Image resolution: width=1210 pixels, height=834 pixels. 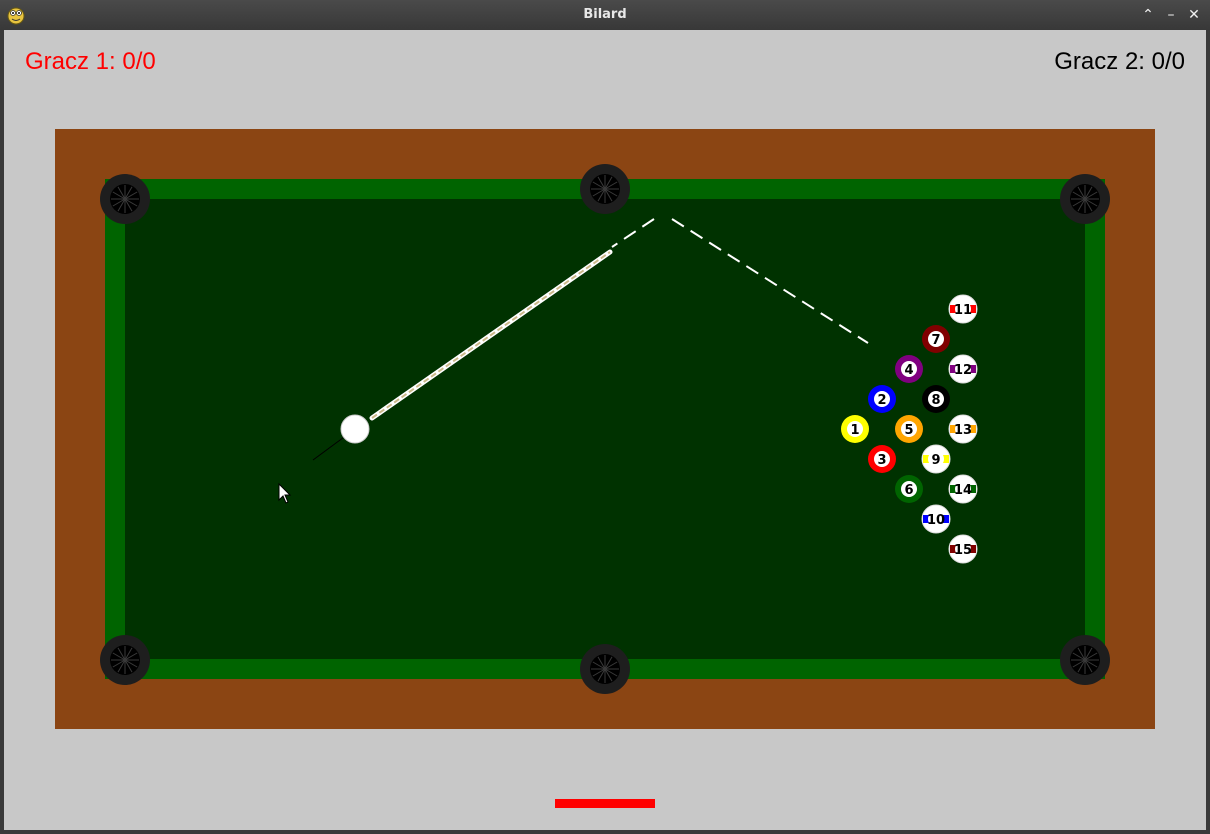 I want to click on ball-number-14: 14, so click(x=963, y=490).